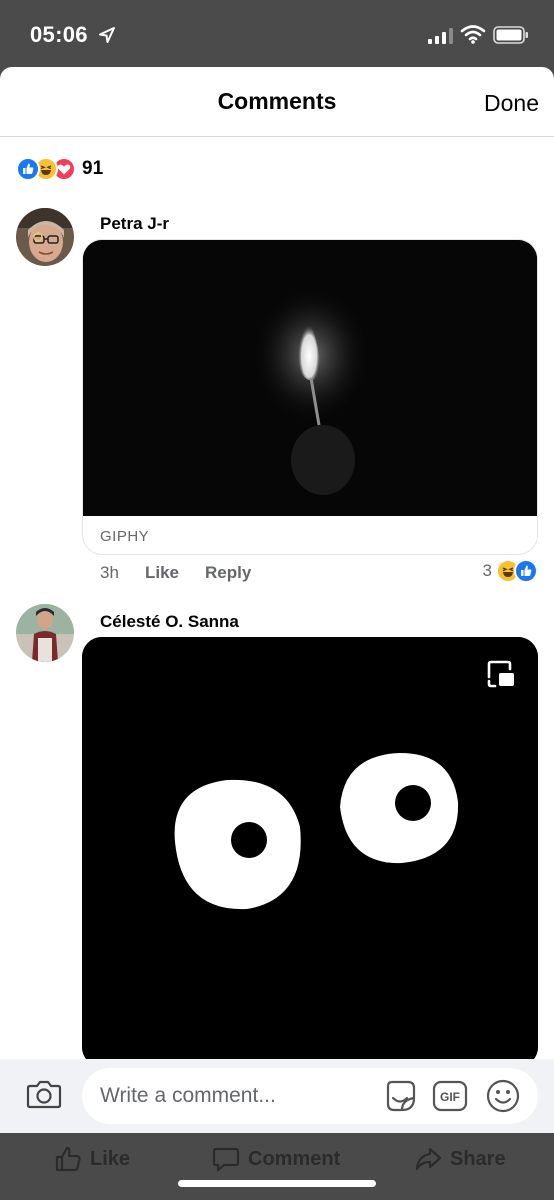 This screenshot has width=554, height=1200. I want to click on sheet-title: Comments, so click(277, 101).